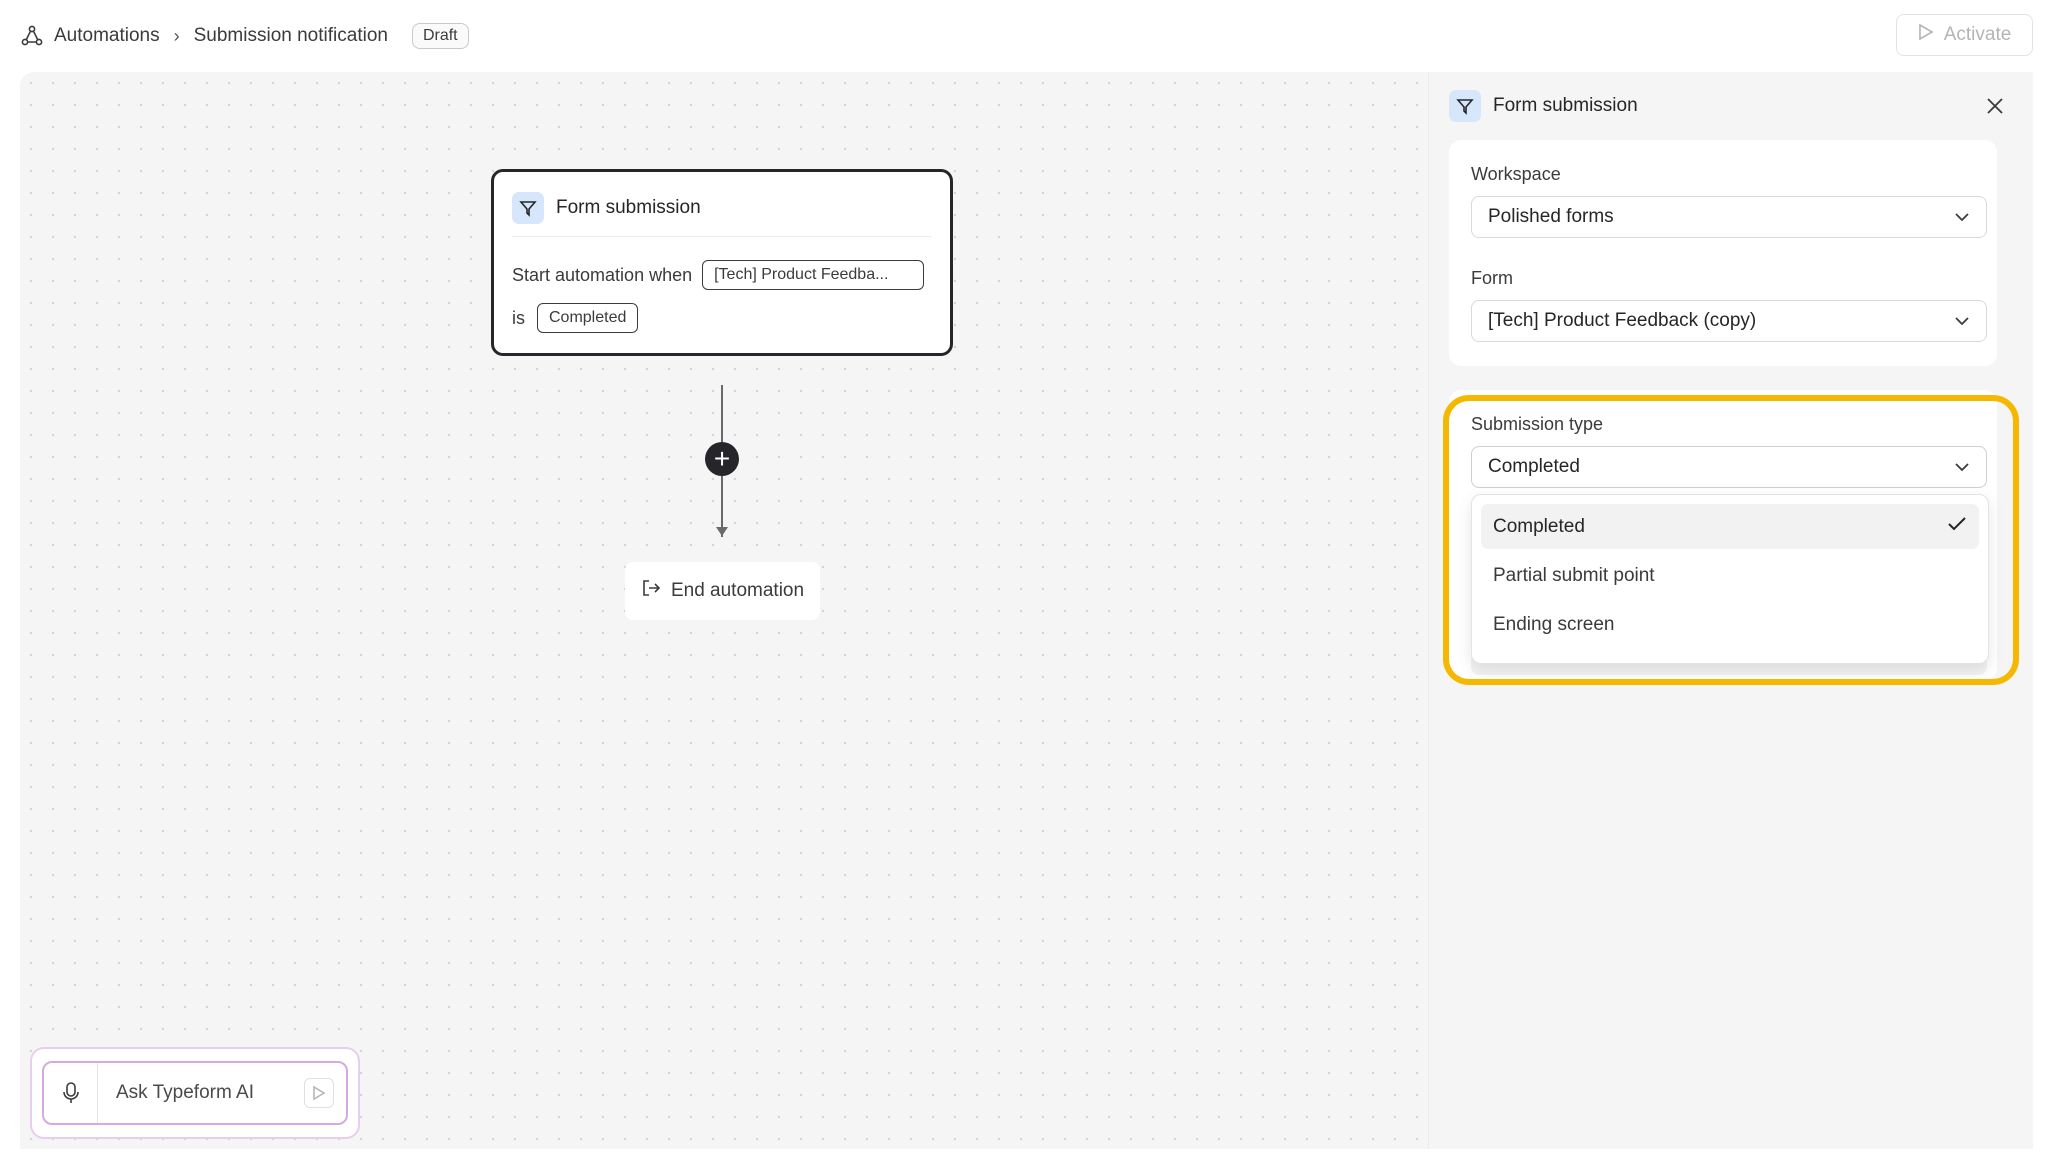  Describe the element at coordinates (628, 207) in the screenshot. I see `trigger-title: Form submission` at that location.